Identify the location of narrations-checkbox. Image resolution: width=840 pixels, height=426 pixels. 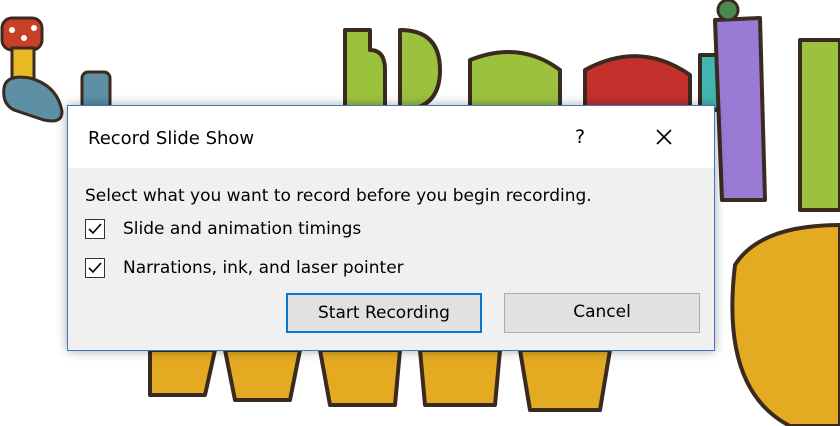
(95, 268).